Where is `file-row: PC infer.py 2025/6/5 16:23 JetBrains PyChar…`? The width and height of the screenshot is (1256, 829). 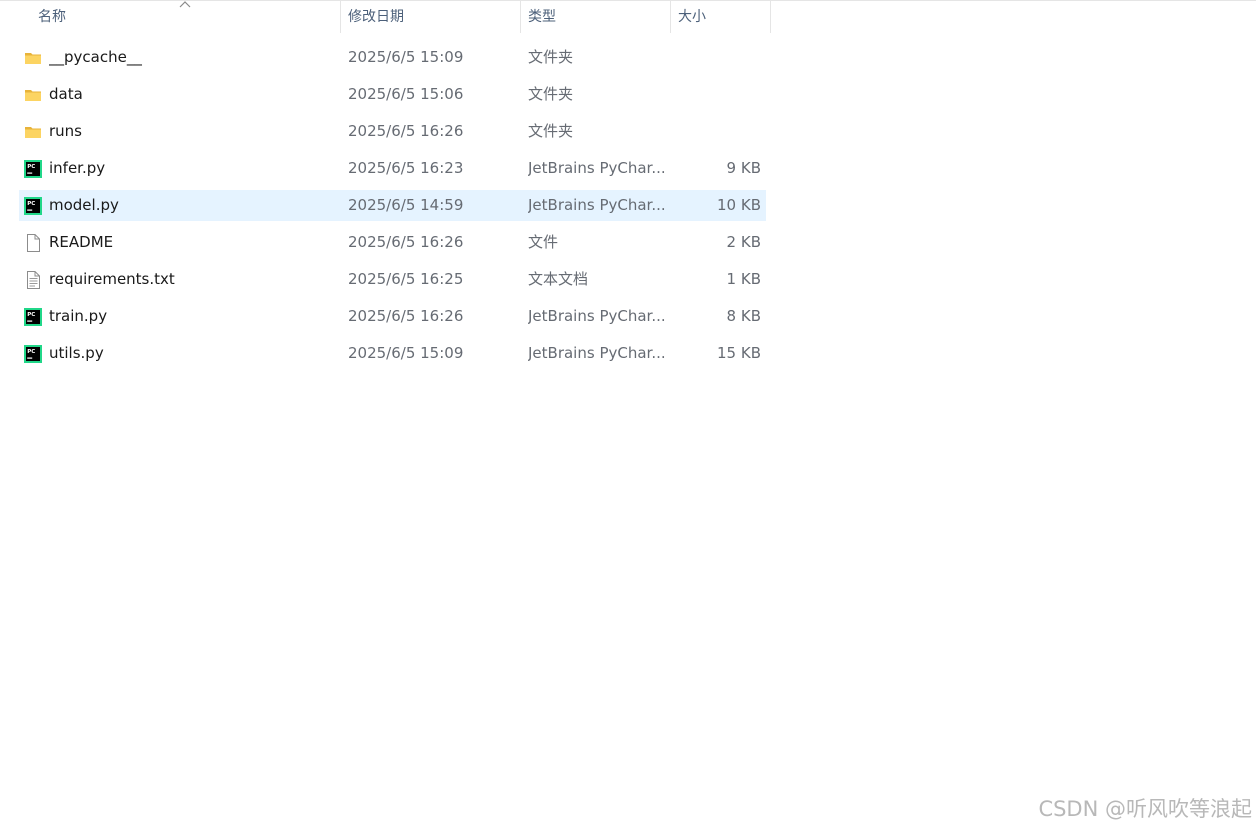
file-row: PC infer.py 2025/6/5 16:23 JetBrains PyChar… is located at coordinates (392, 168).